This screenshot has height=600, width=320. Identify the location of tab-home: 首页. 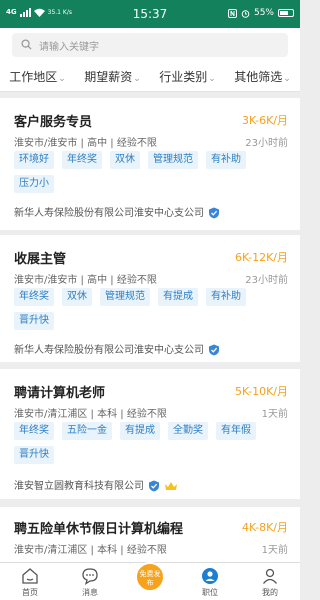
(30, 581).